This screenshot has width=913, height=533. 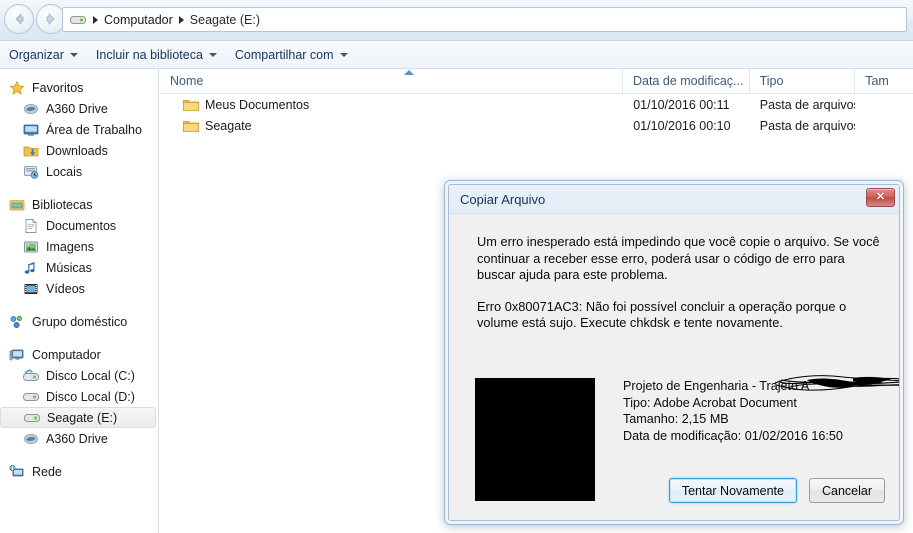 I want to click on sidebar-item-a360-drive-computer: A360 Drive, so click(x=79, y=438).